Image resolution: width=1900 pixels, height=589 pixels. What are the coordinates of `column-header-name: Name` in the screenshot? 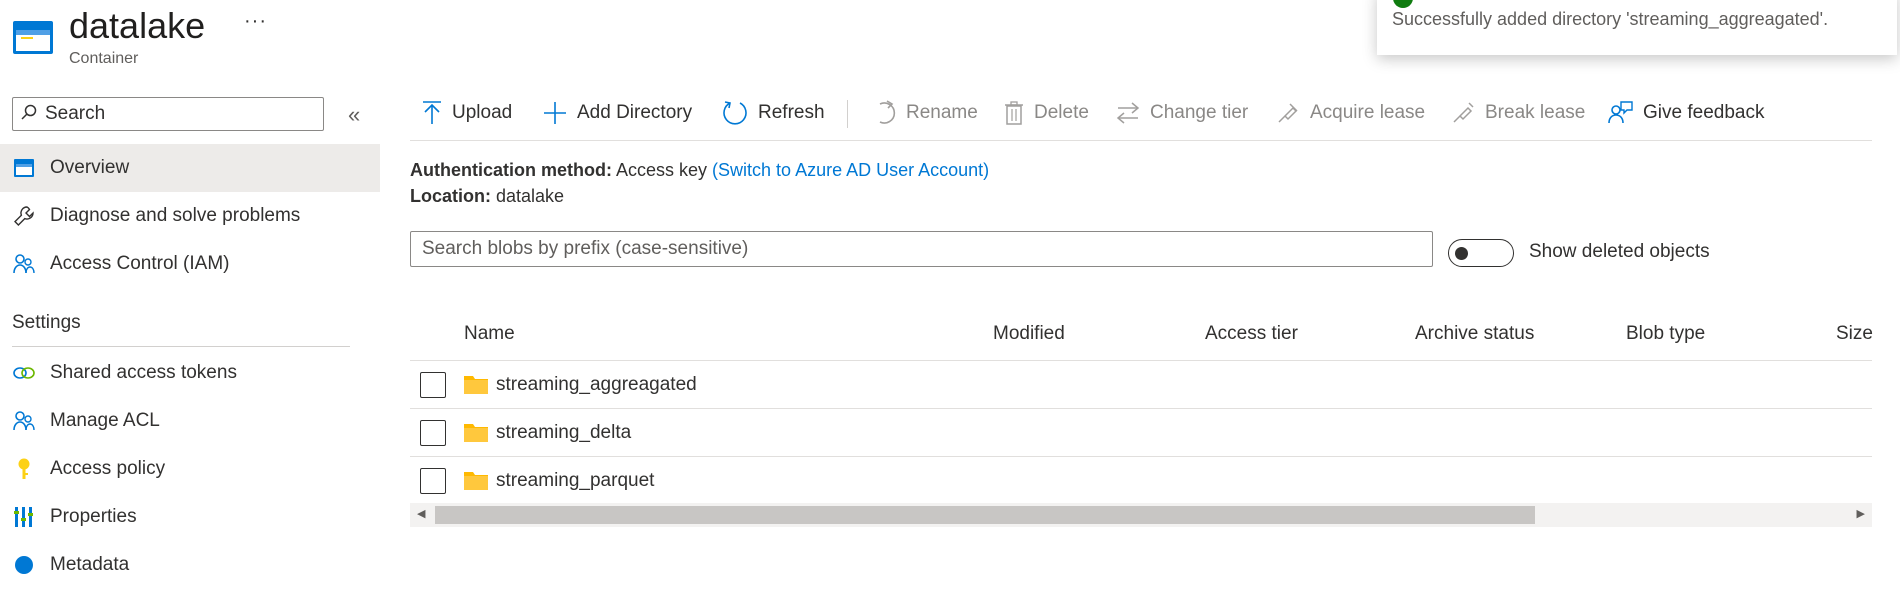 It's located at (489, 334).